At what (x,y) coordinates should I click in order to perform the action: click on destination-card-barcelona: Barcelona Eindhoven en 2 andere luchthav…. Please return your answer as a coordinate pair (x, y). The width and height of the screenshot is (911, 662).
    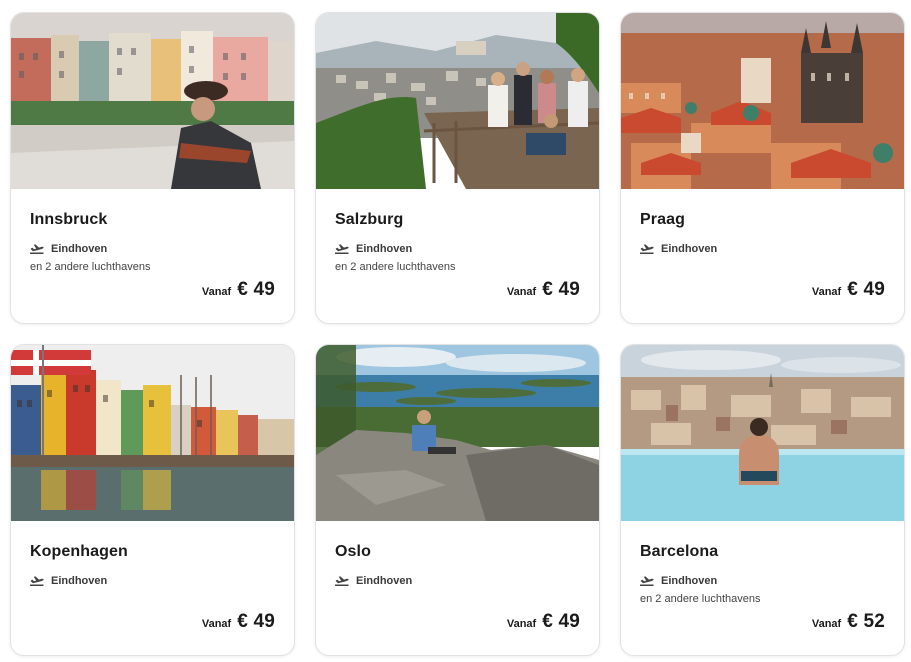
    Looking at the image, I should click on (762, 500).